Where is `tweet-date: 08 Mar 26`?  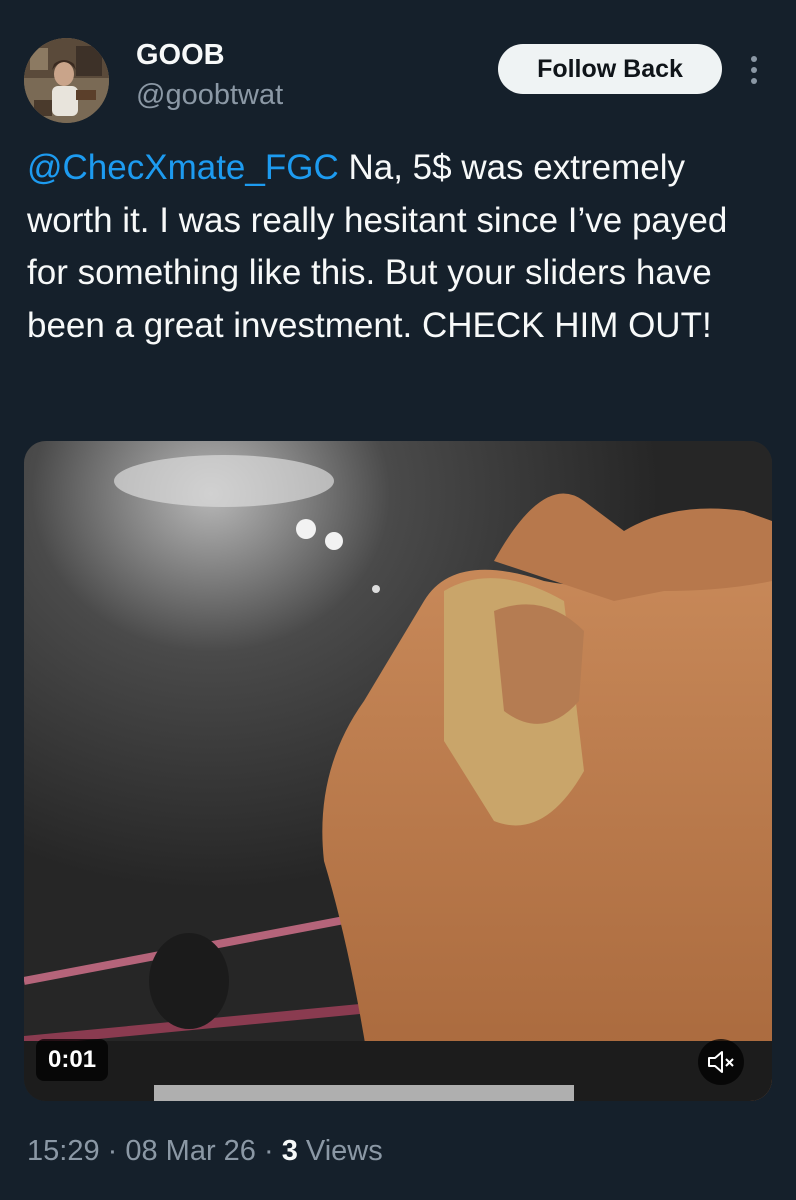 tweet-date: 08 Mar 26 is located at coordinates (190, 1151).